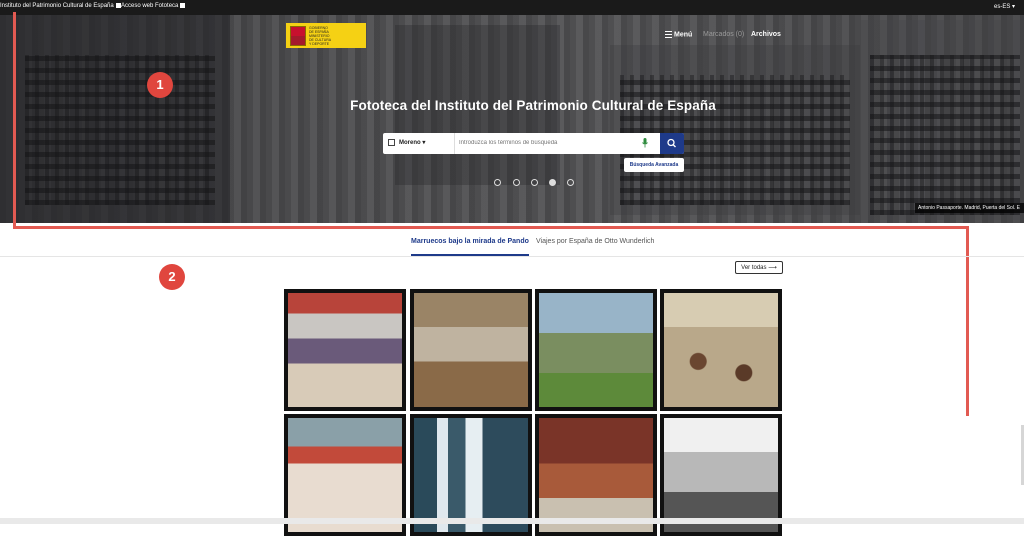 Image resolution: width=1024 pixels, height=536 pixels. I want to click on bookmarks-label: Marcados (0), so click(724, 34).